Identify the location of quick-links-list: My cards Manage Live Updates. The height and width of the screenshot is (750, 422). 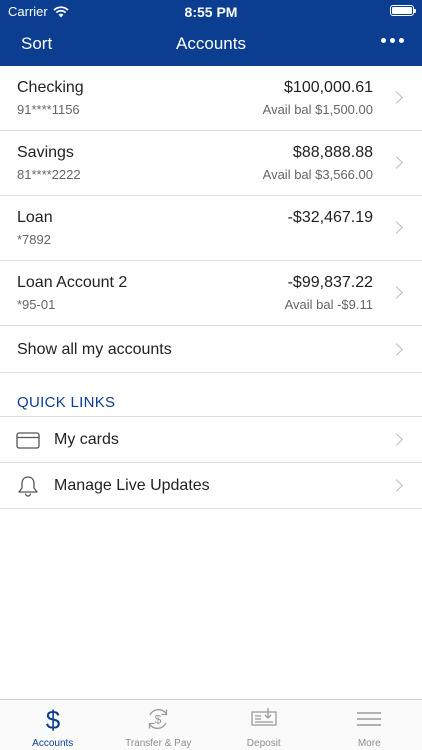
(211, 463).